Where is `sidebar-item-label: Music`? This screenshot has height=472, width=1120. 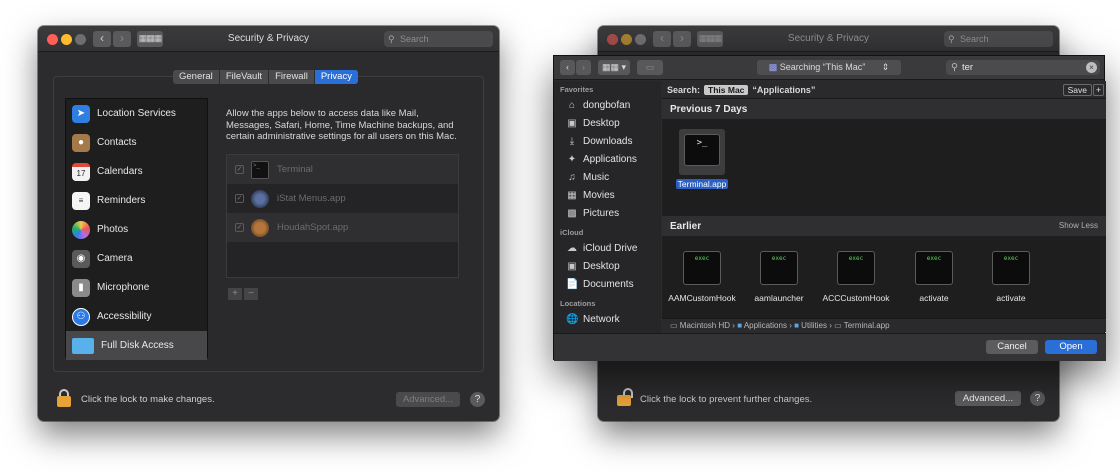
sidebar-item-label: Music is located at coordinates (596, 177).